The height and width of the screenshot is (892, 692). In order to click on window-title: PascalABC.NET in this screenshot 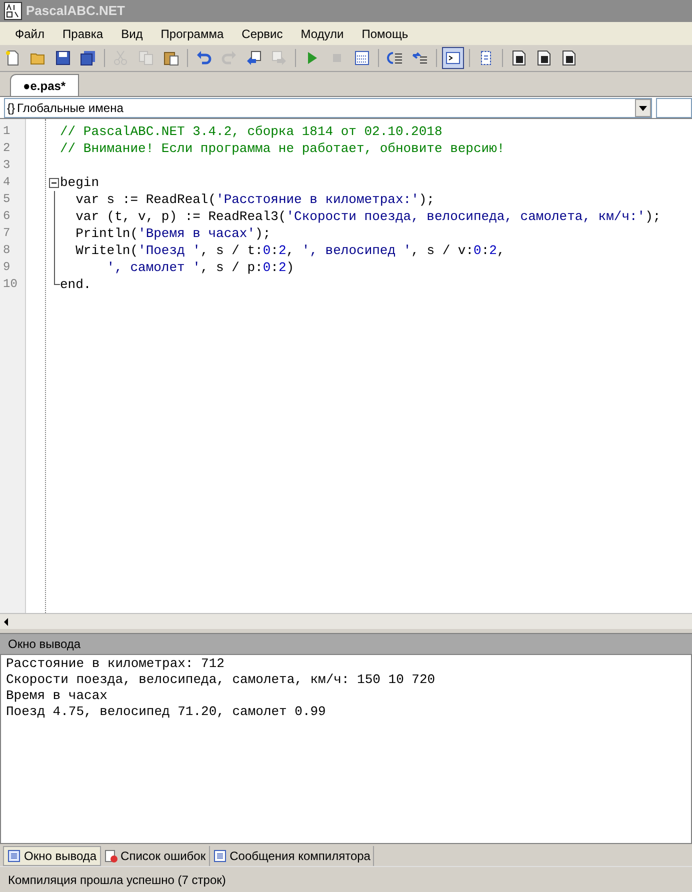, I will do `click(75, 11)`.